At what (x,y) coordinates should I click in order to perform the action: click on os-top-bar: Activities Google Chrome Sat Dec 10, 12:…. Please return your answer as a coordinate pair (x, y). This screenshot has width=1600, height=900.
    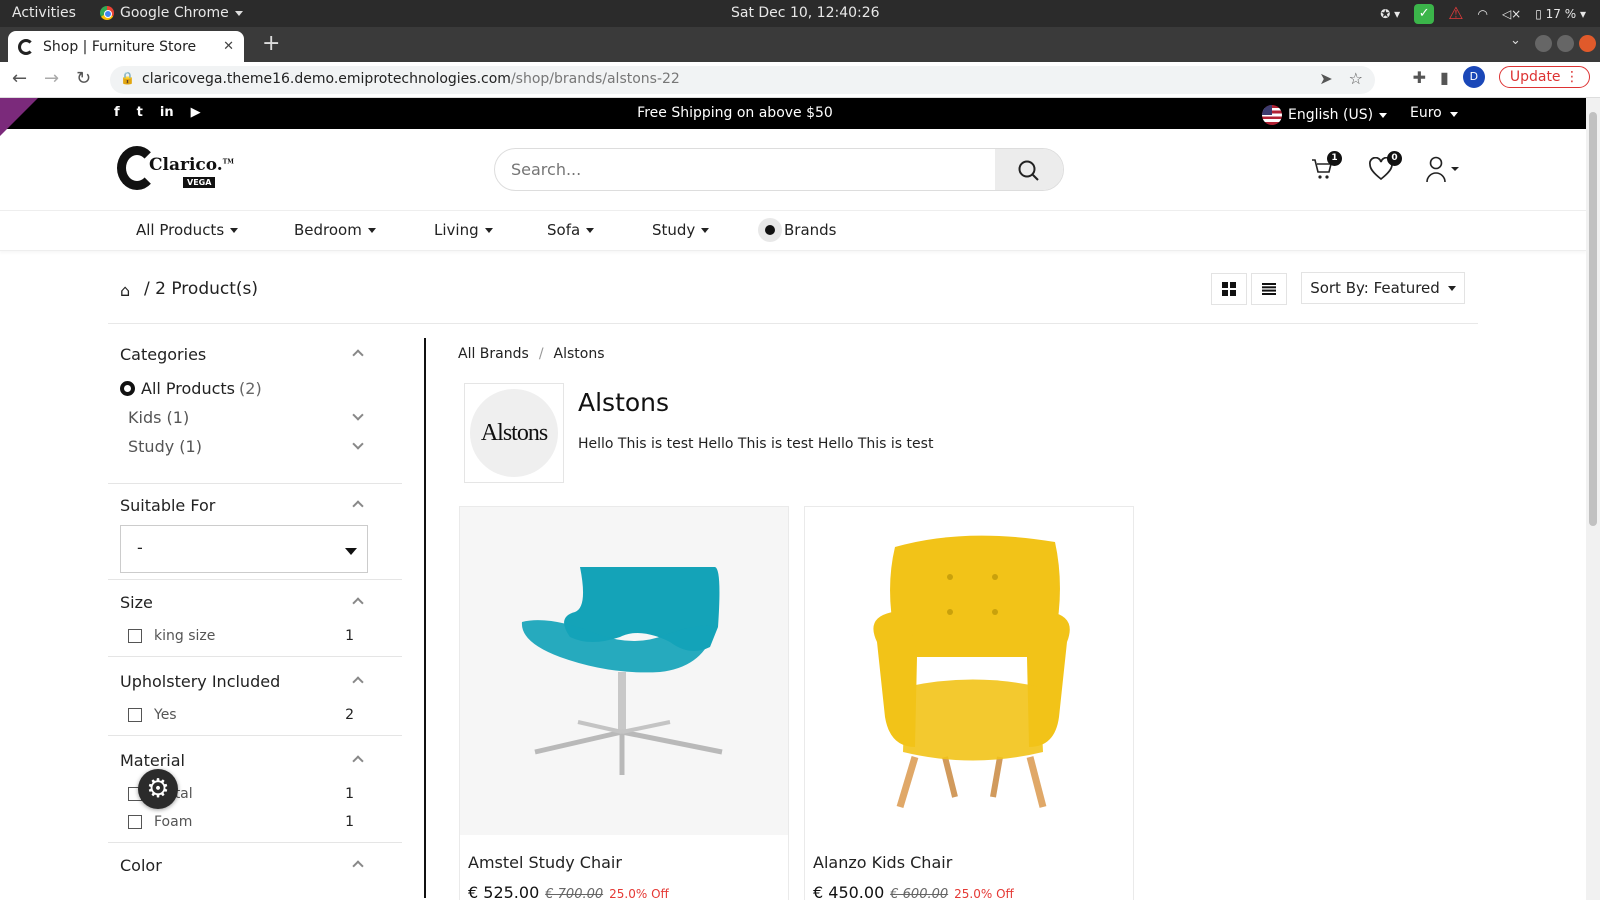
    Looking at the image, I should click on (800, 13).